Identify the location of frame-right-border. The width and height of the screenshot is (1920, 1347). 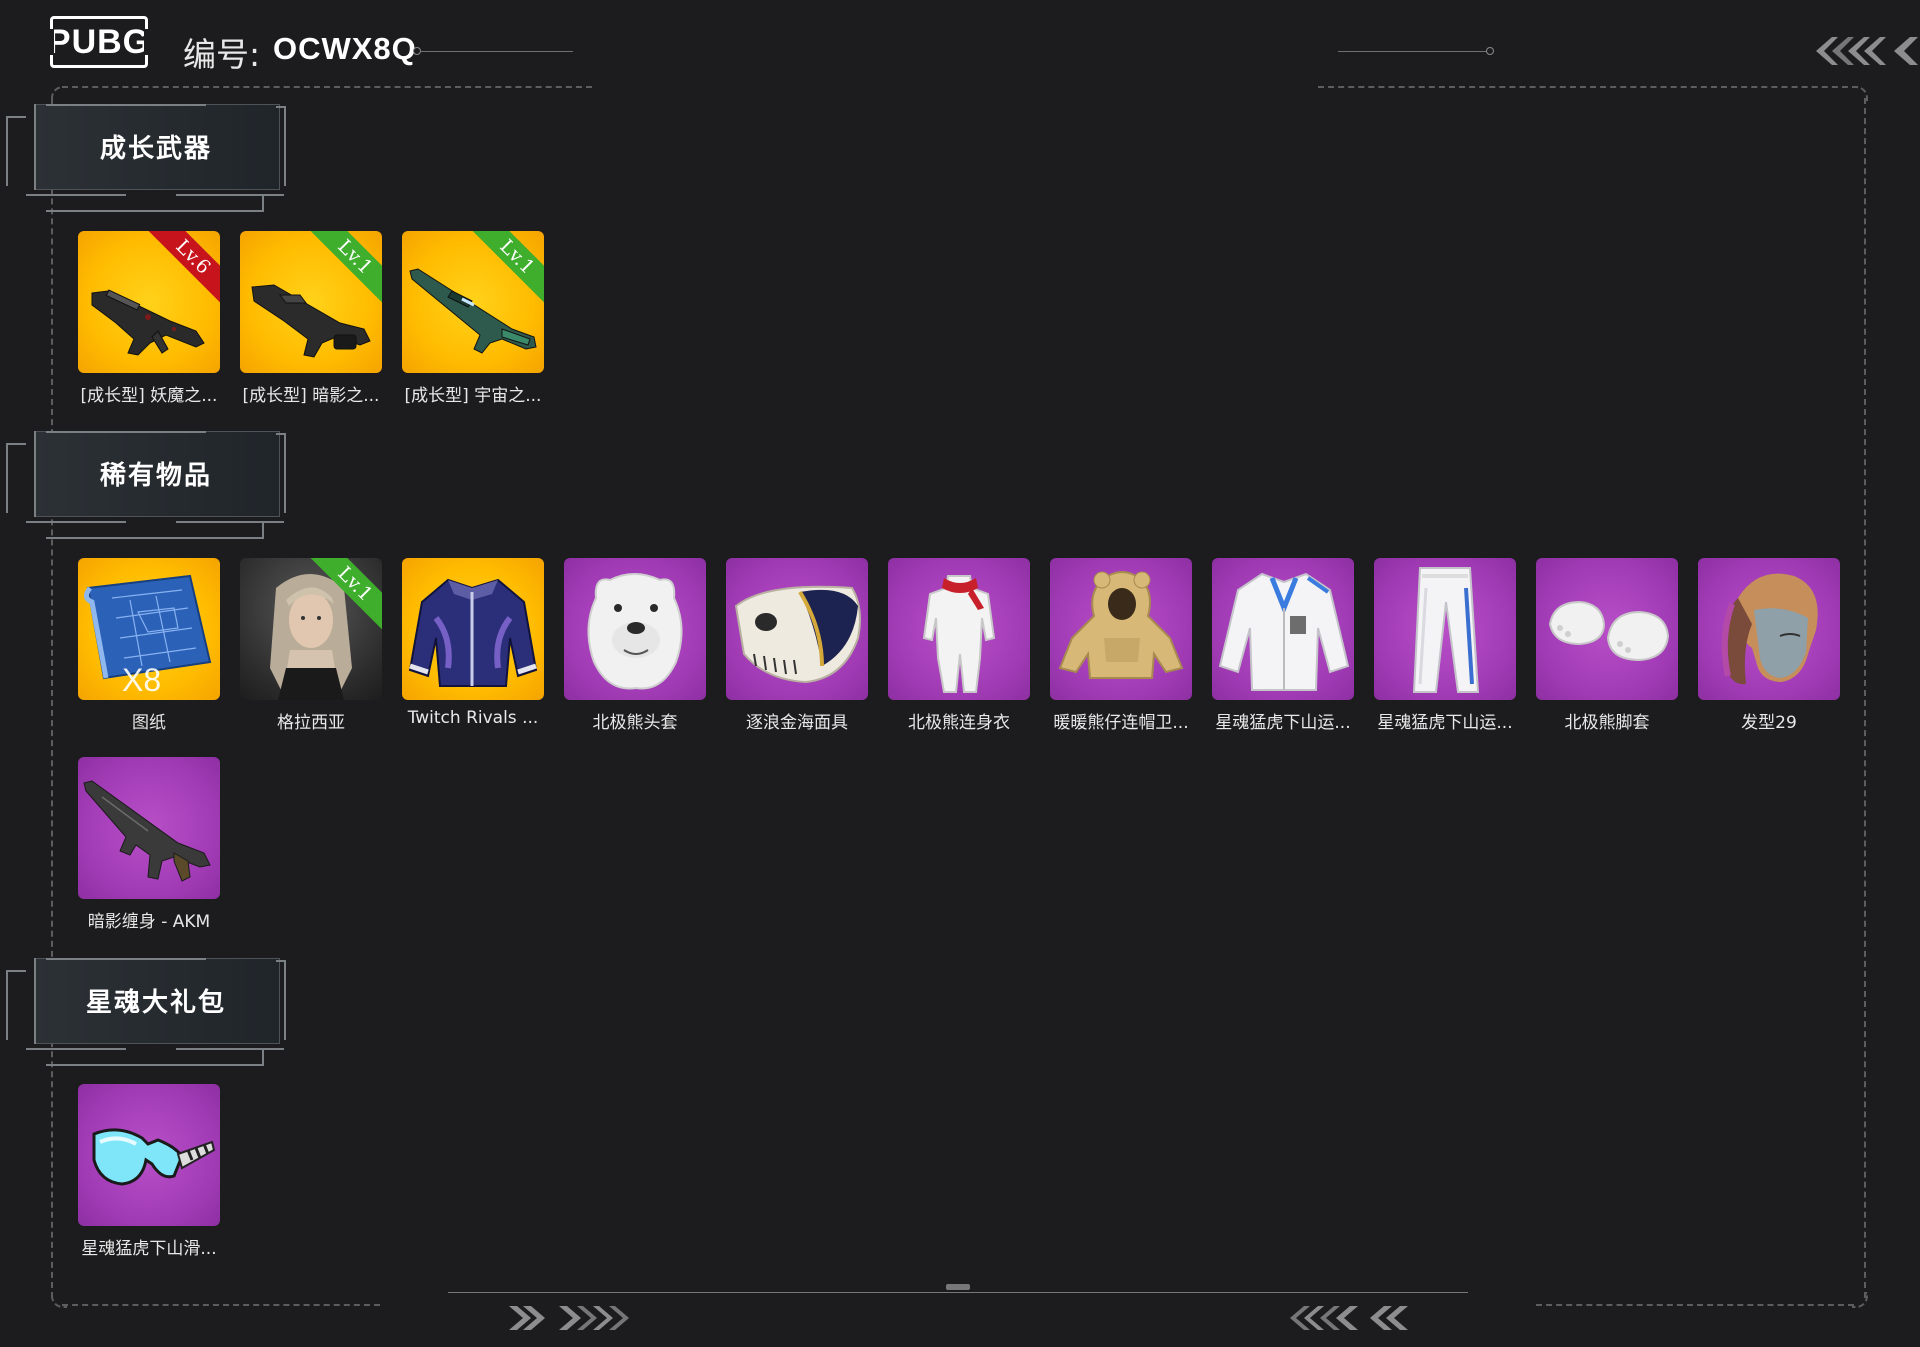
(1865, 698).